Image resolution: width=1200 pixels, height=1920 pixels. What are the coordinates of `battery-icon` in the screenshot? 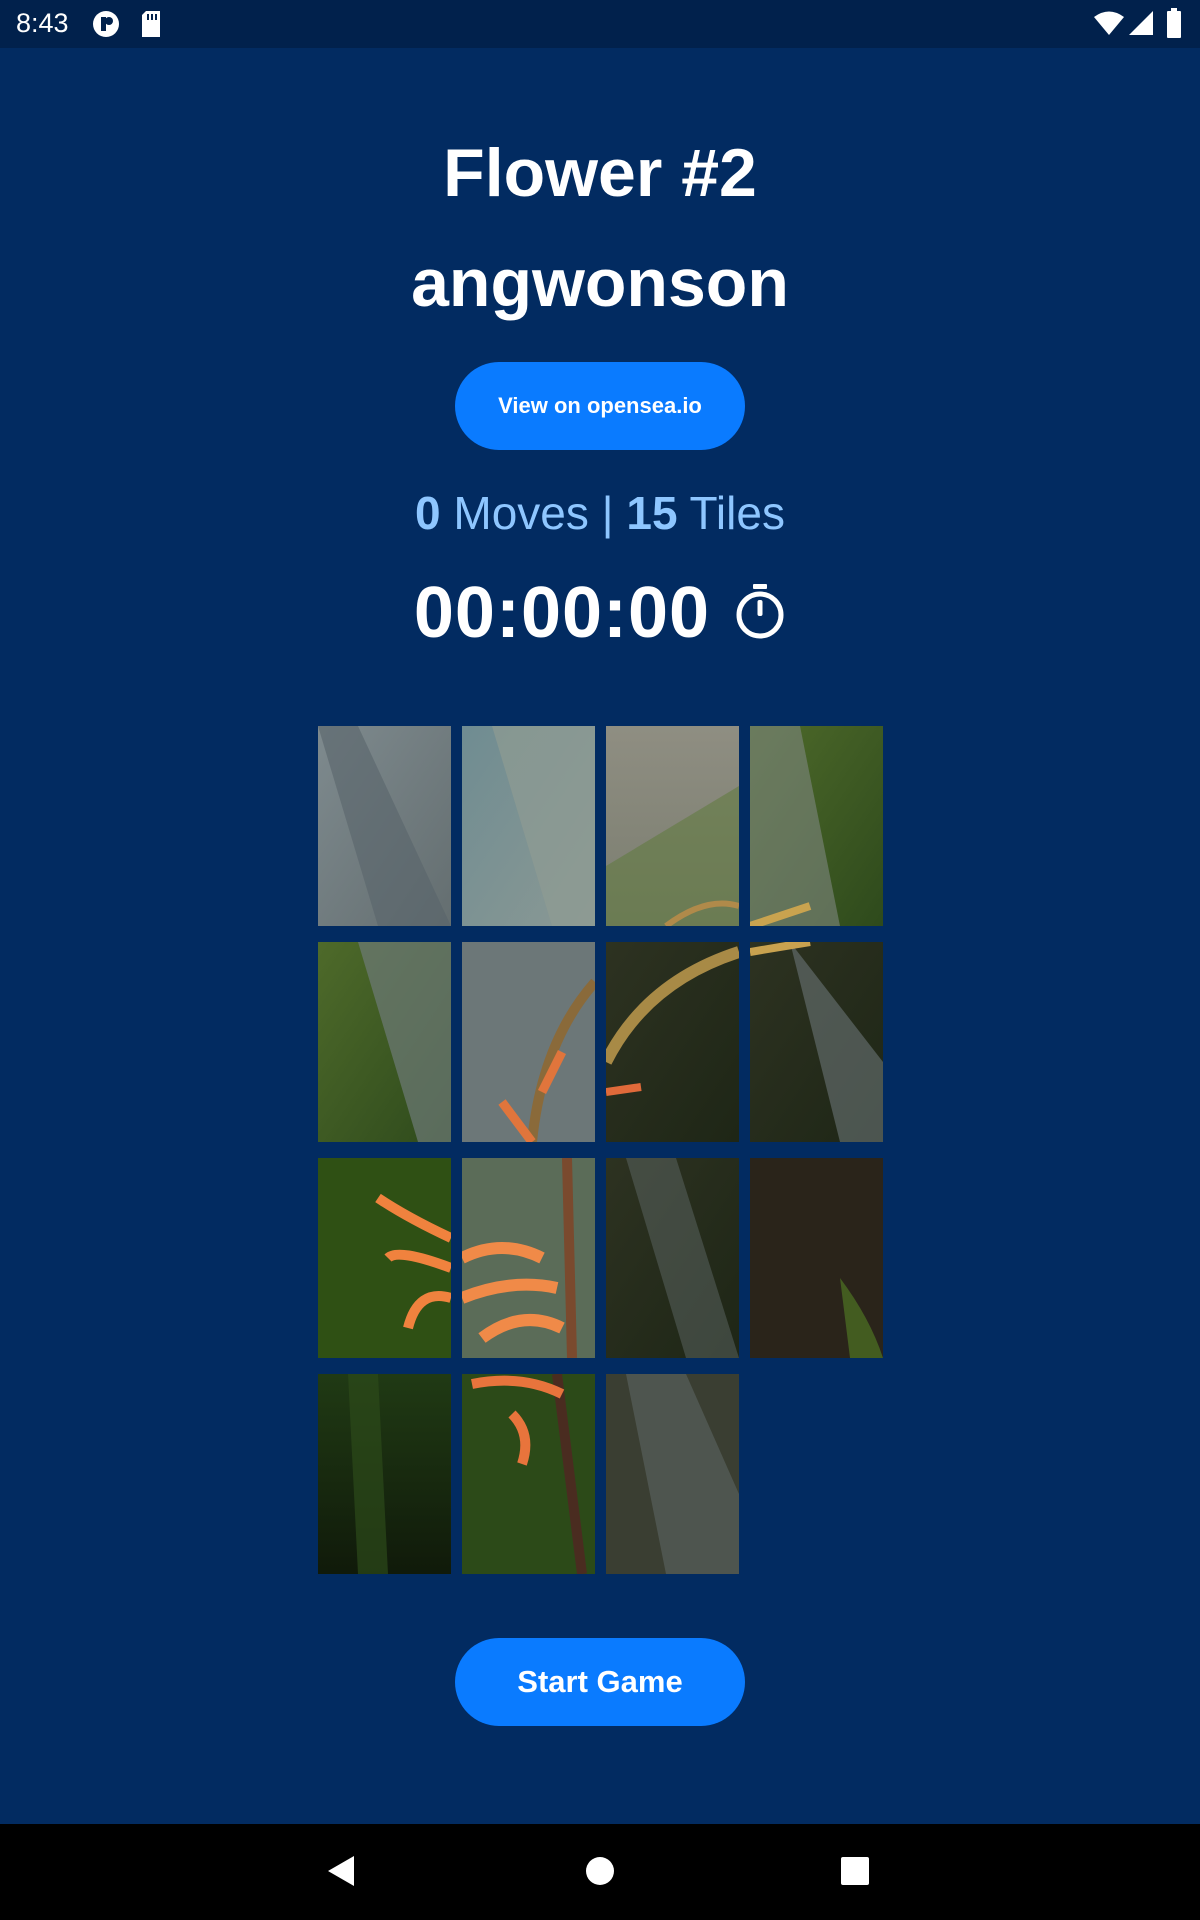 It's located at (1174, 25).